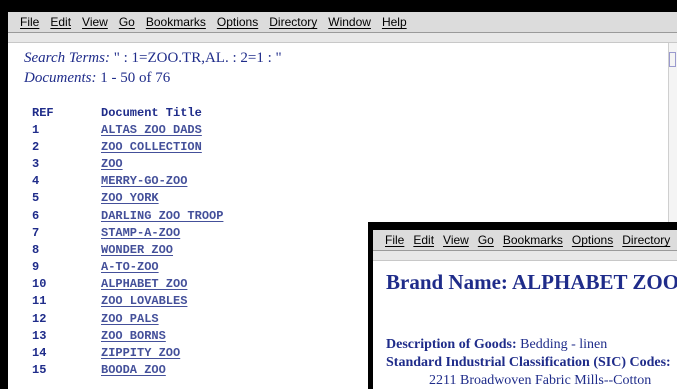 The height and width of the screenshot is (389, 677). I want to click on results-header-row: REF Document Title, so click(127, 112).